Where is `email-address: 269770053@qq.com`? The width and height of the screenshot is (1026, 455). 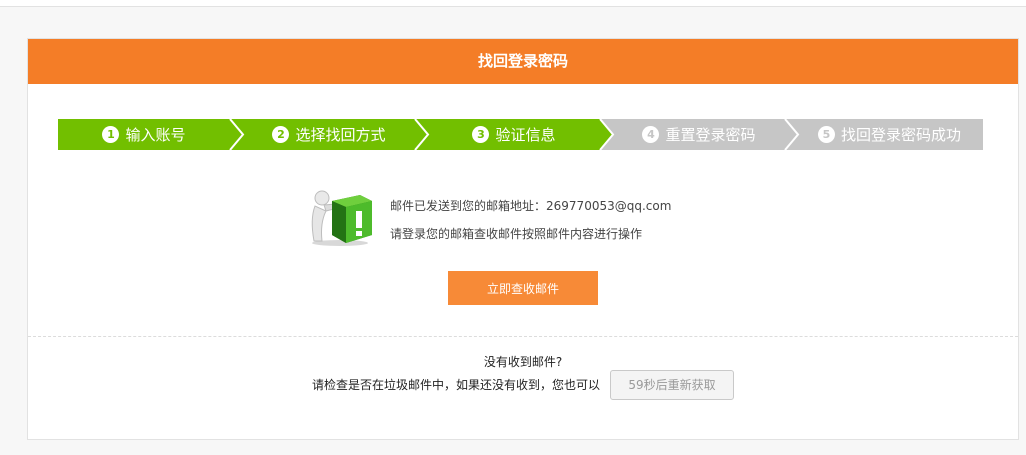
email-address: 269770053@qq.com is located at coordinates (609, 206).